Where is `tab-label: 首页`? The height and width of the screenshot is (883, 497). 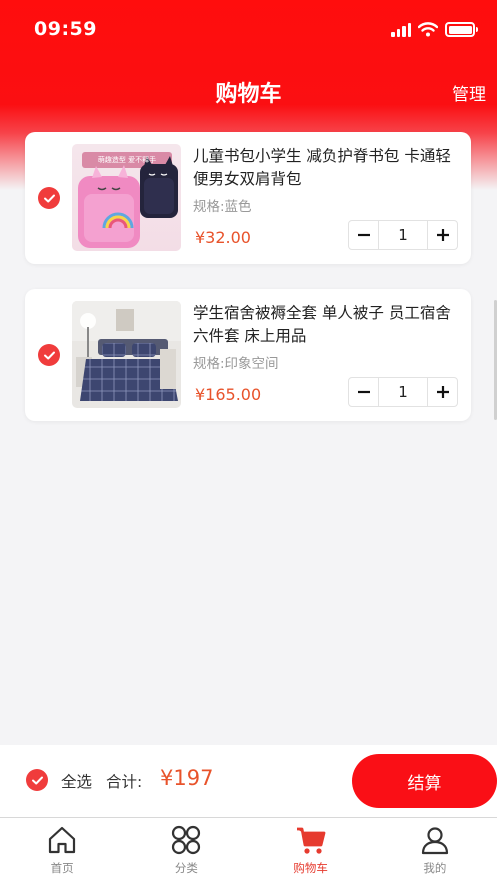
tab-label: 首页 is located at coordinates (62, 868).